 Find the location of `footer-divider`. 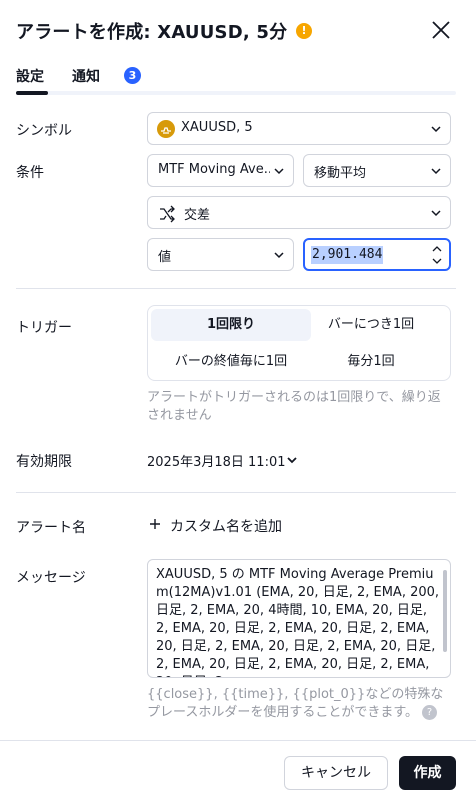

footer-divider is located at coordinates (238, 740).